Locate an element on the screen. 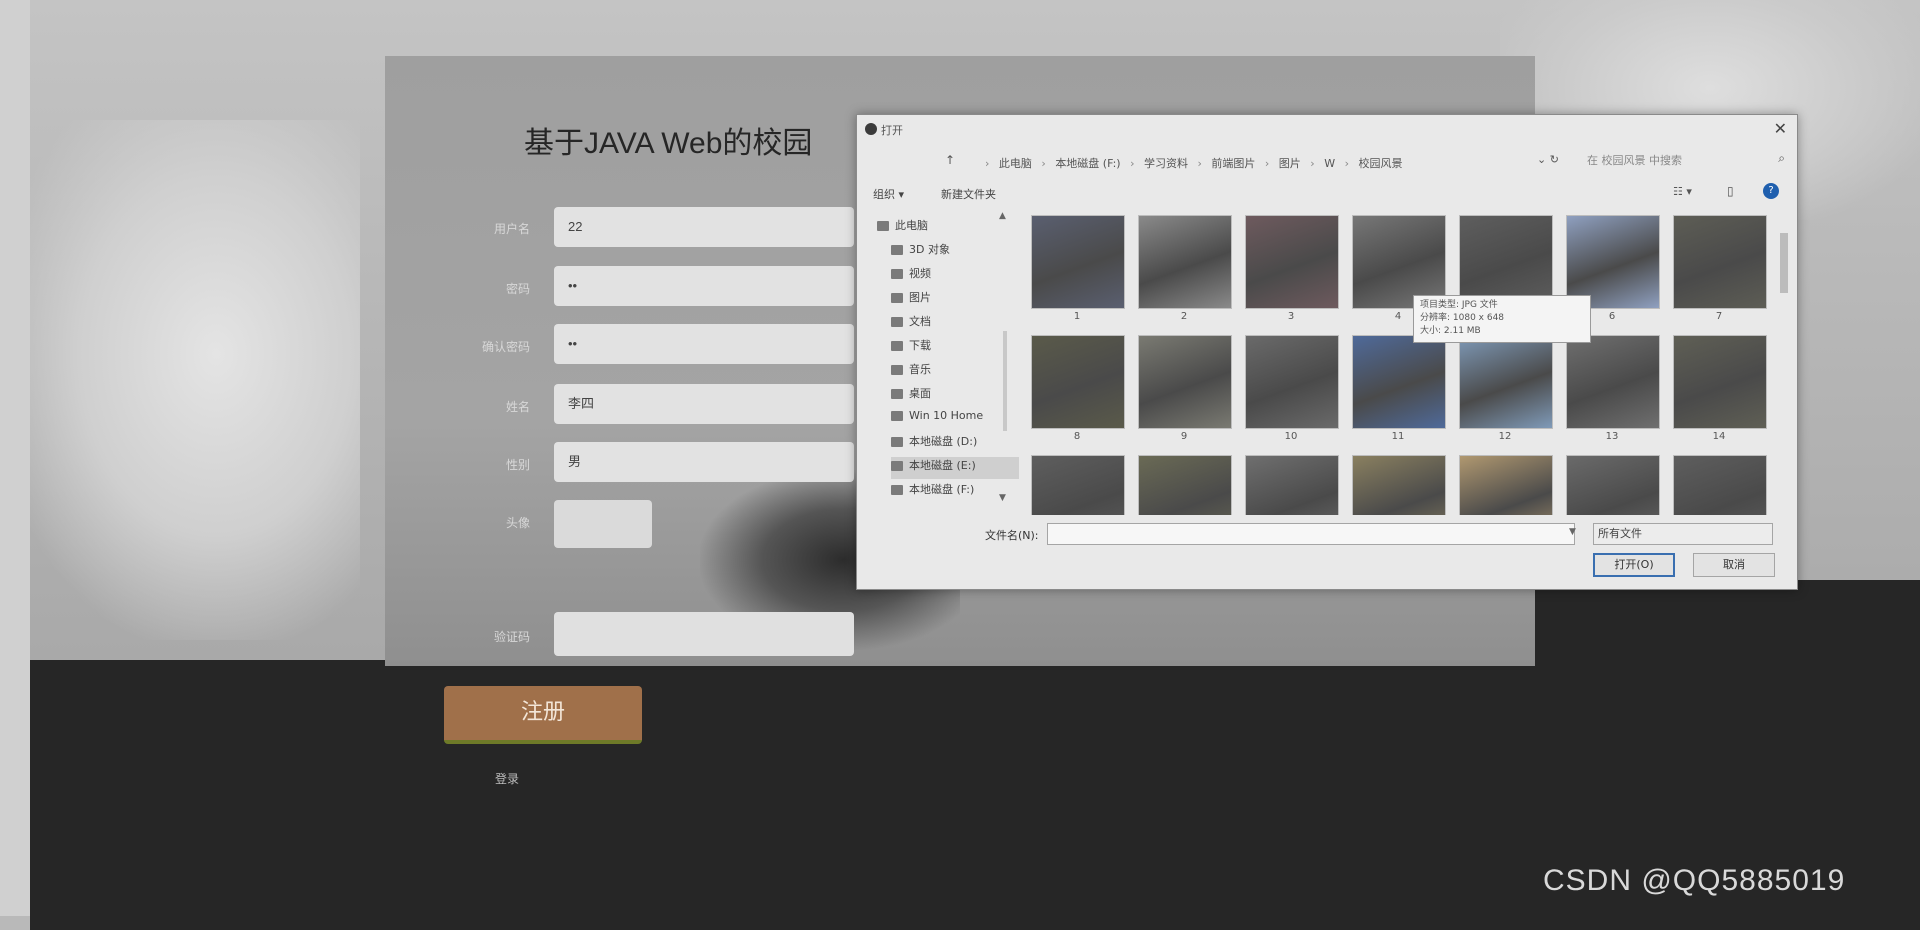 This screenshot has width=1920, height=930. open-button: 打开(O) is located at coordinates (1634, 565).